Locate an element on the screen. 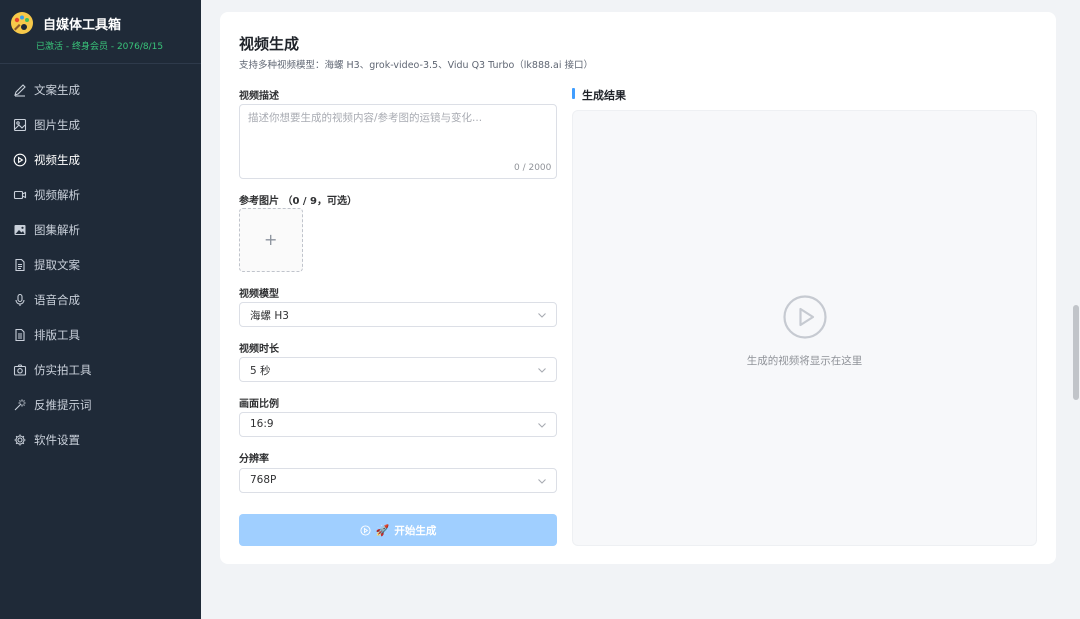 The image size is (1080, 619). duration-label: 视频时长 is located at coordinates (259, 349).